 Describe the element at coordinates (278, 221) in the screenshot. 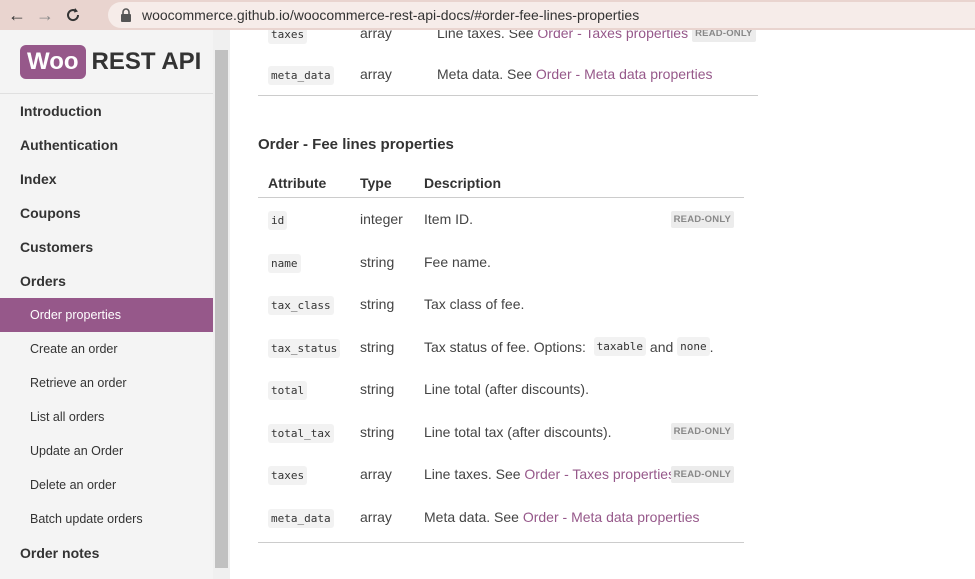

I see `attr-code: id` at that location.